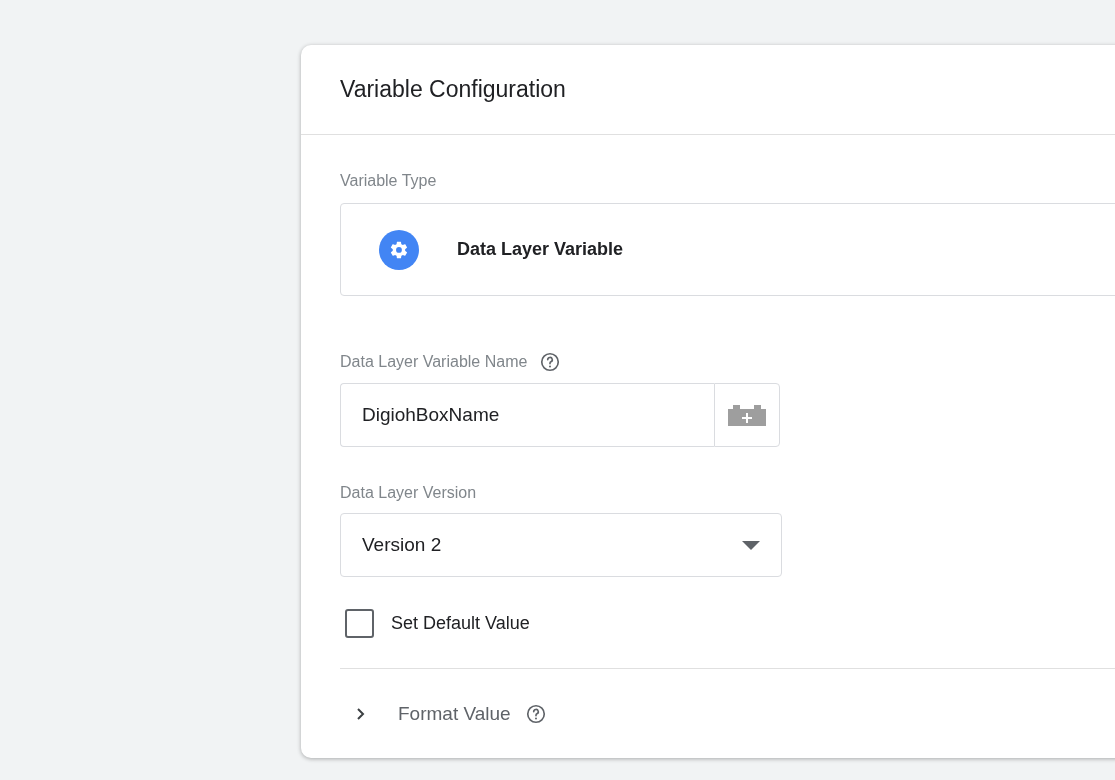 The width and height of the screenshot is (1115, 780). Describe the element at coordinates (389, 181) in the screenshot. I see `field-label: Variable Type` at that location.